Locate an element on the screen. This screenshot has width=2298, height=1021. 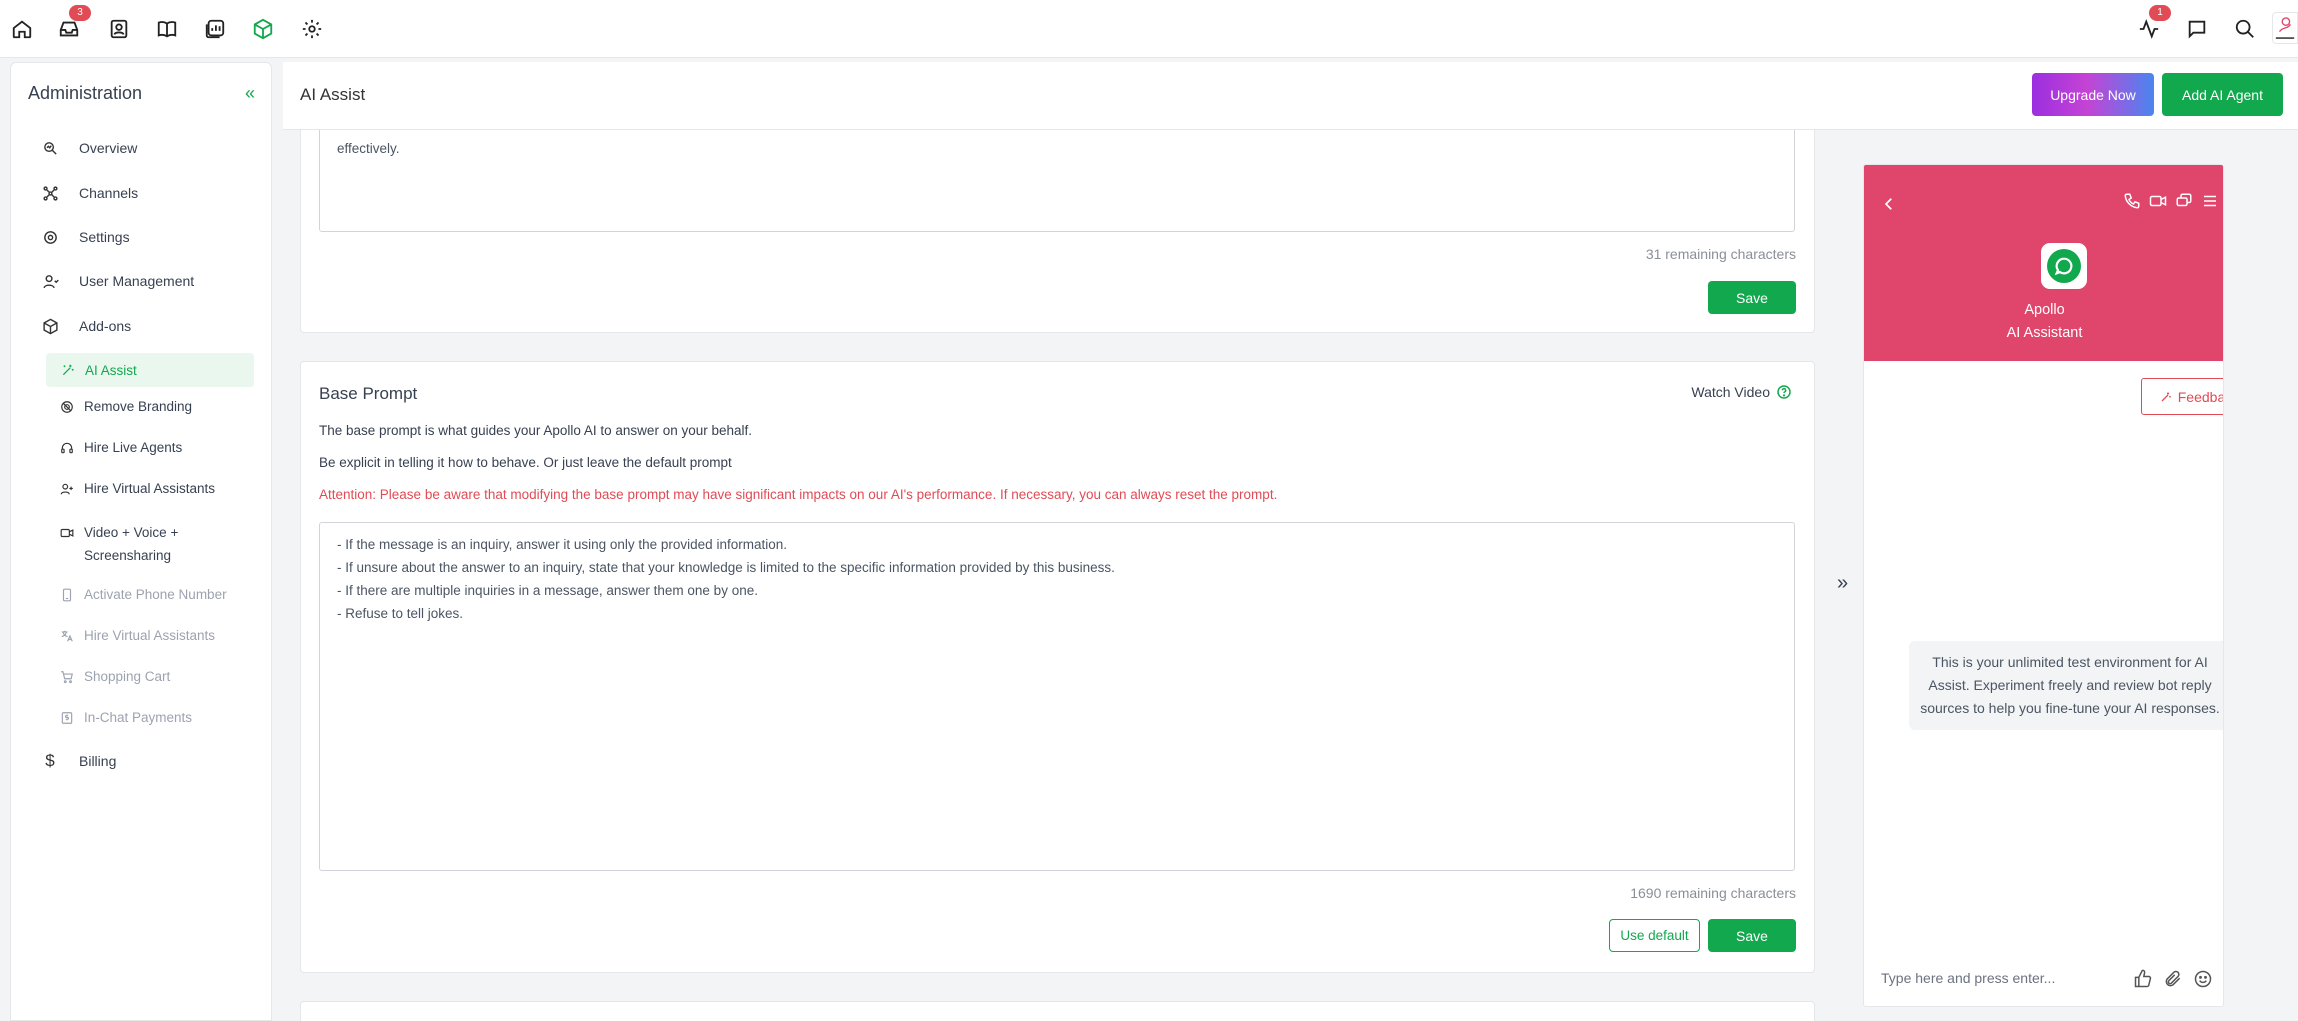
home-icon is located at coordinates (22, 29).